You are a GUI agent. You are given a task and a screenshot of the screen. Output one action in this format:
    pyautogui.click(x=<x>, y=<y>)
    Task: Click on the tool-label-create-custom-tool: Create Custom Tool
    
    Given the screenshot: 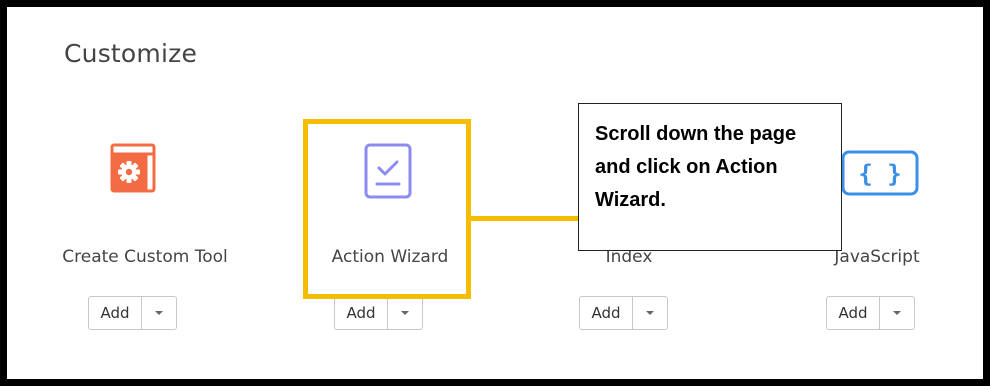 What is the action you would take?
    pyautogui.click(x=145, y=257)
    